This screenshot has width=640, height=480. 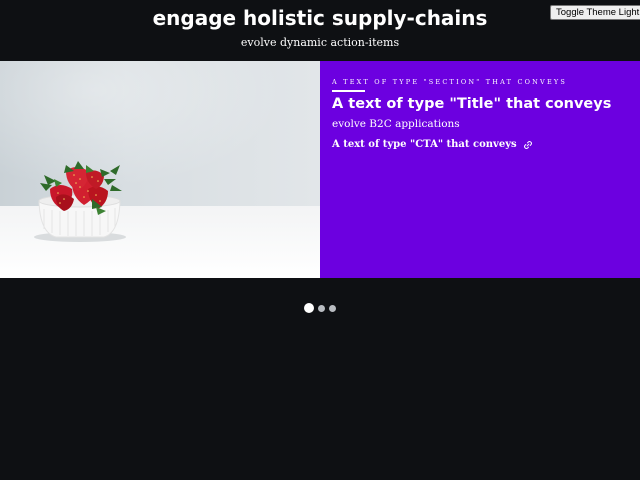 I want to click on section-label: A TEXT OF TYPE "SECTION" THAT CONVEYS, so click(x=450, y=82).